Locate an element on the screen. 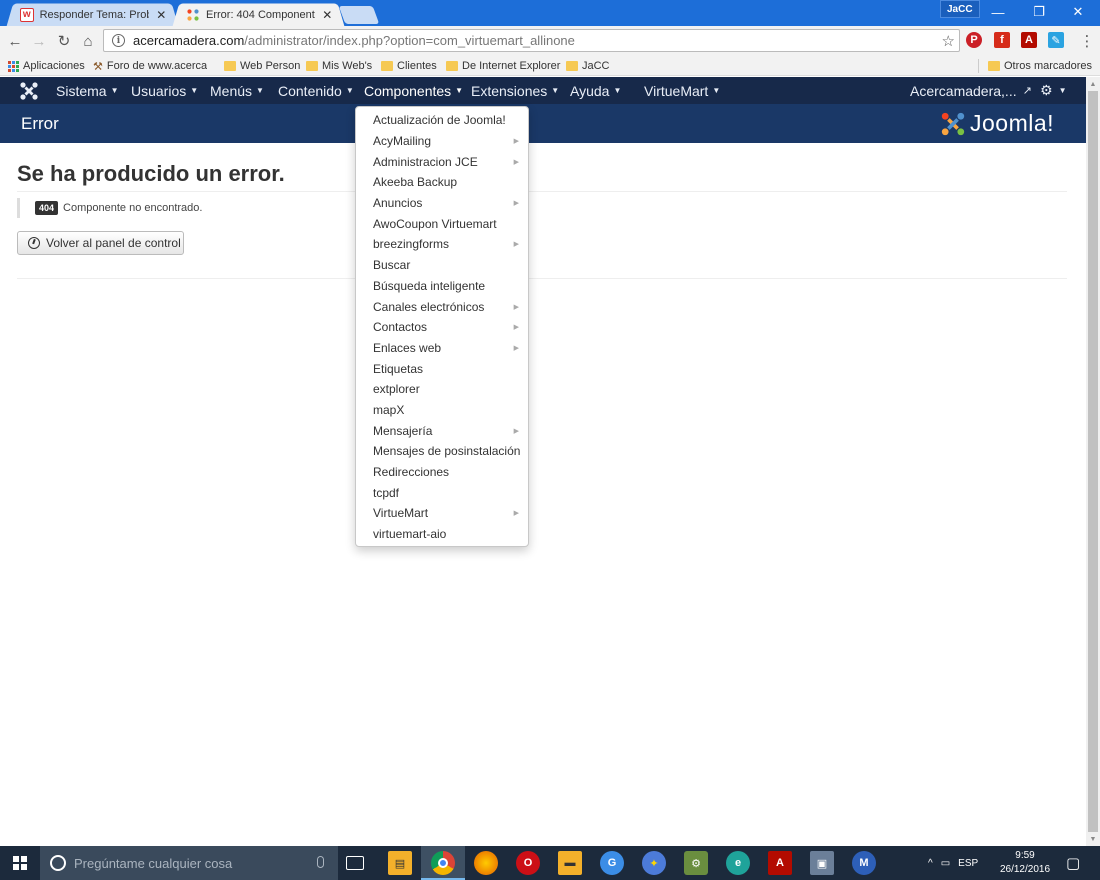  dropdown-item: Canales electrónicos ▶ is located at coordinates (442, 306).